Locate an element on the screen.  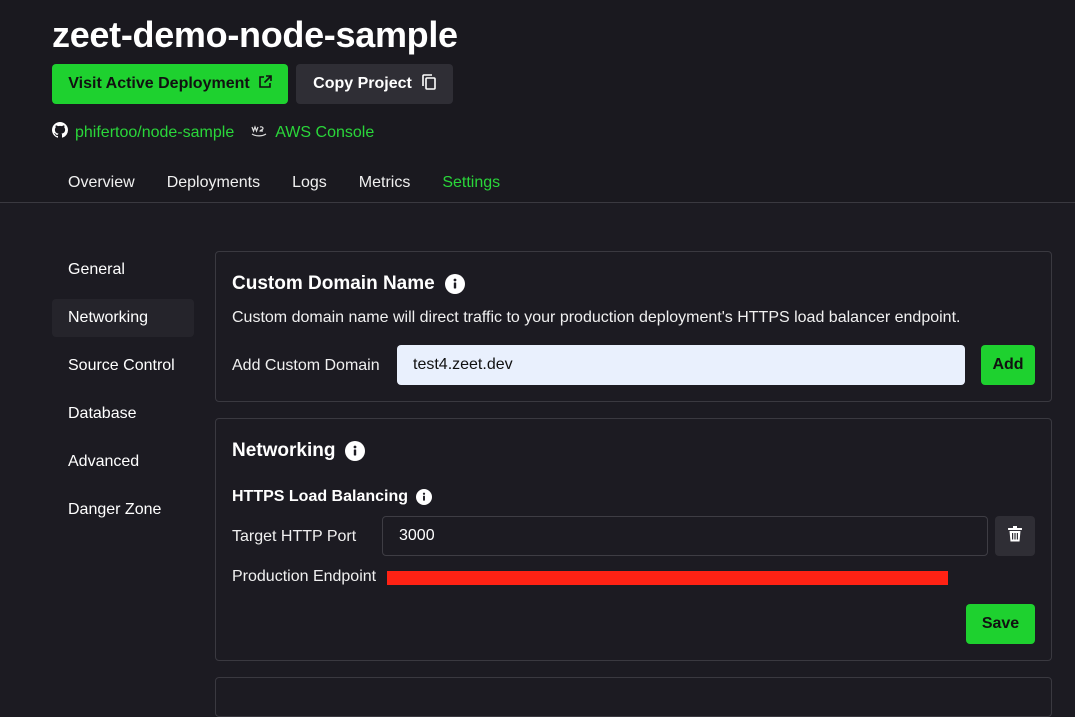
trash-icon is located at coordinates (1015, 536).